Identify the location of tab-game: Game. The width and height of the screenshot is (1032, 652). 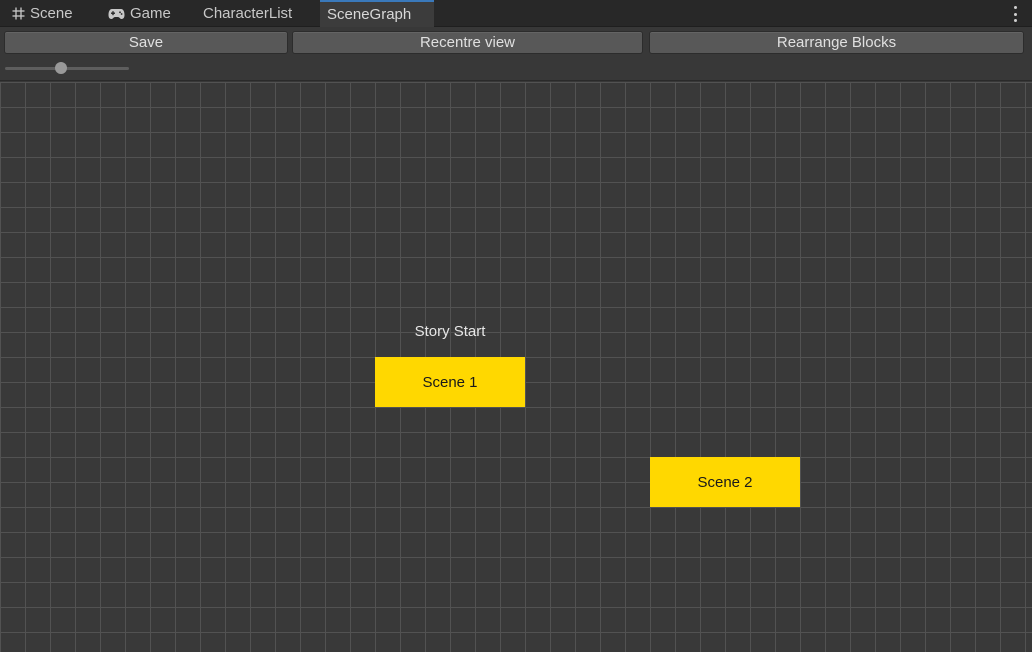
(139, 13).